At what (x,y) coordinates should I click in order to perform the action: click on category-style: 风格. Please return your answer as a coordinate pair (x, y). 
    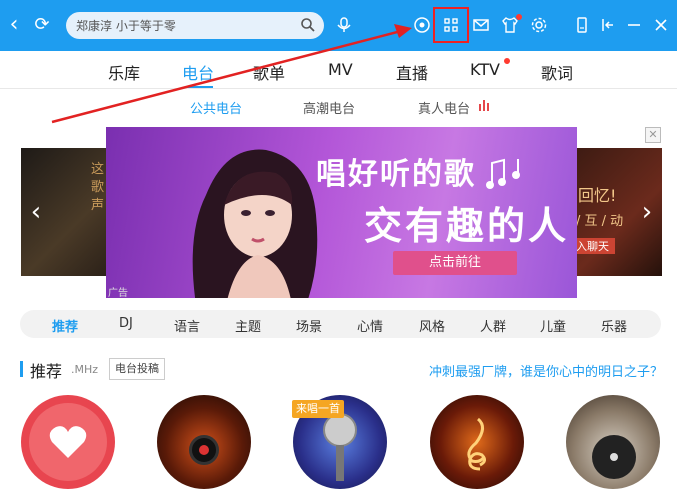
    Looking at the image, I should click on (432, 325).